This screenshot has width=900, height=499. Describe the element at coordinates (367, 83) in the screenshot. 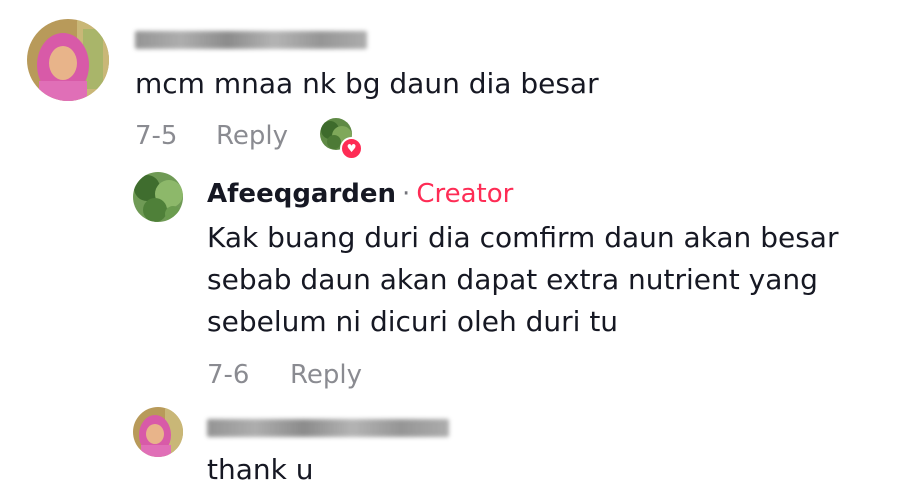

I see `comment-text: mcm mnaa nk bg daun dia besar` at that location.